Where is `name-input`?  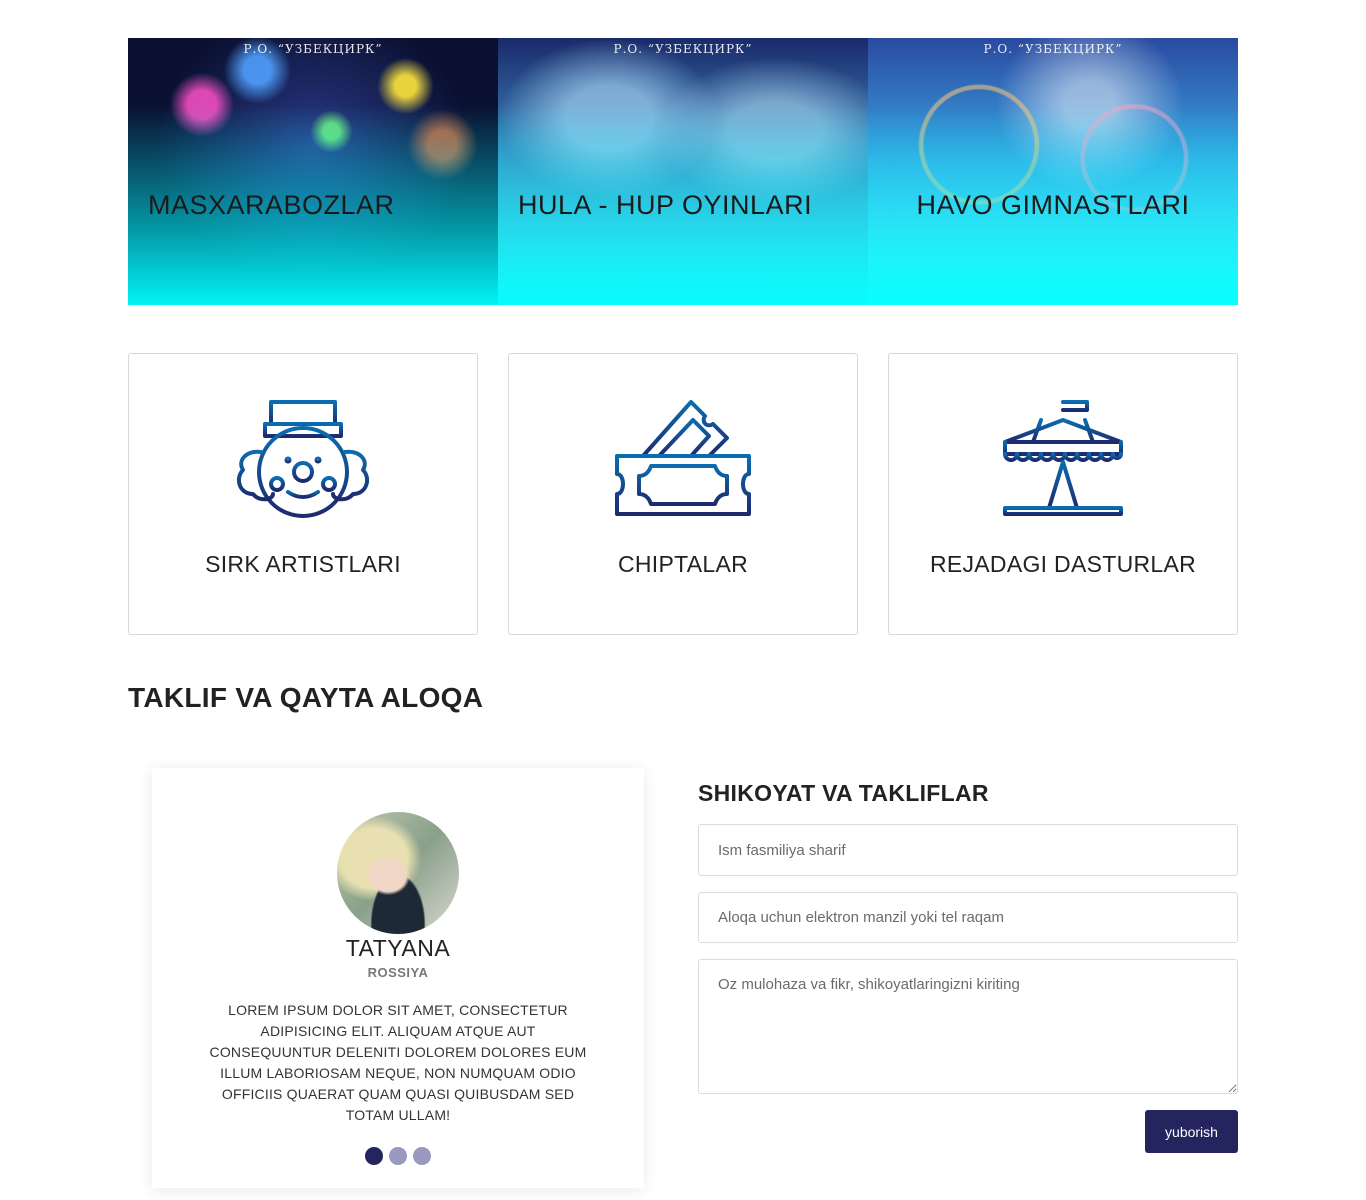 name-input is located at coordinates (968, 850).